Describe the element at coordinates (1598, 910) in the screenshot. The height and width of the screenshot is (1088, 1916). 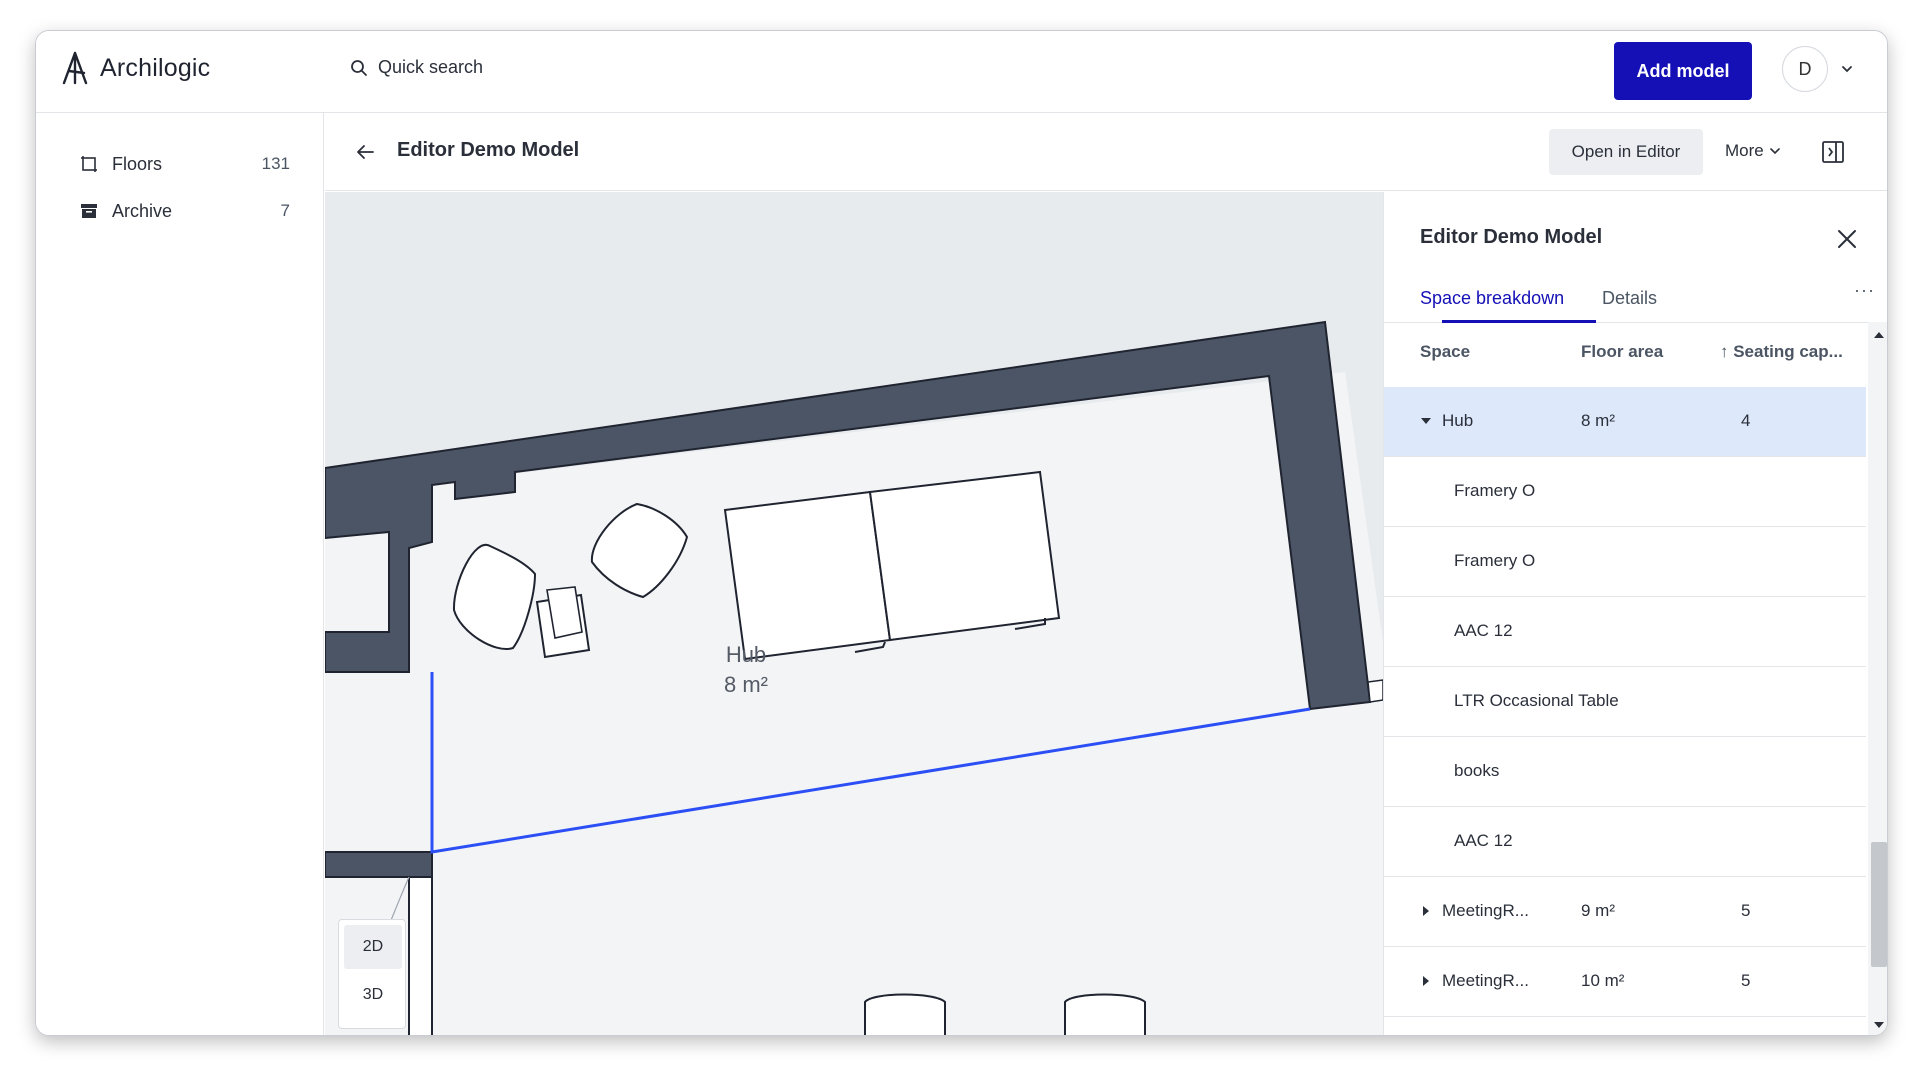
I see `space-area: 9 m²` at that location.